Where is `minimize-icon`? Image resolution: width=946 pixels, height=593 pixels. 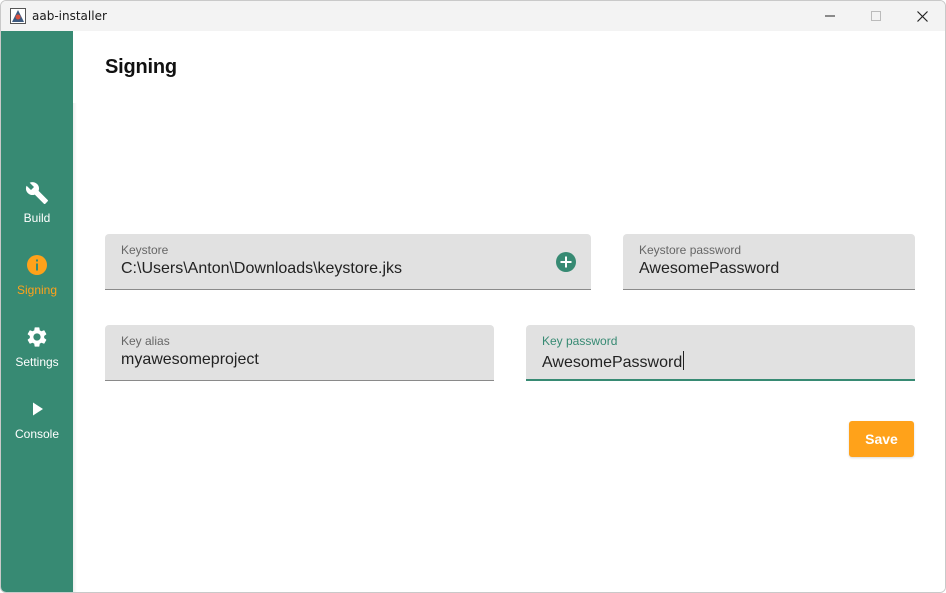 minimize-icon is located at coordinates (830, 16).